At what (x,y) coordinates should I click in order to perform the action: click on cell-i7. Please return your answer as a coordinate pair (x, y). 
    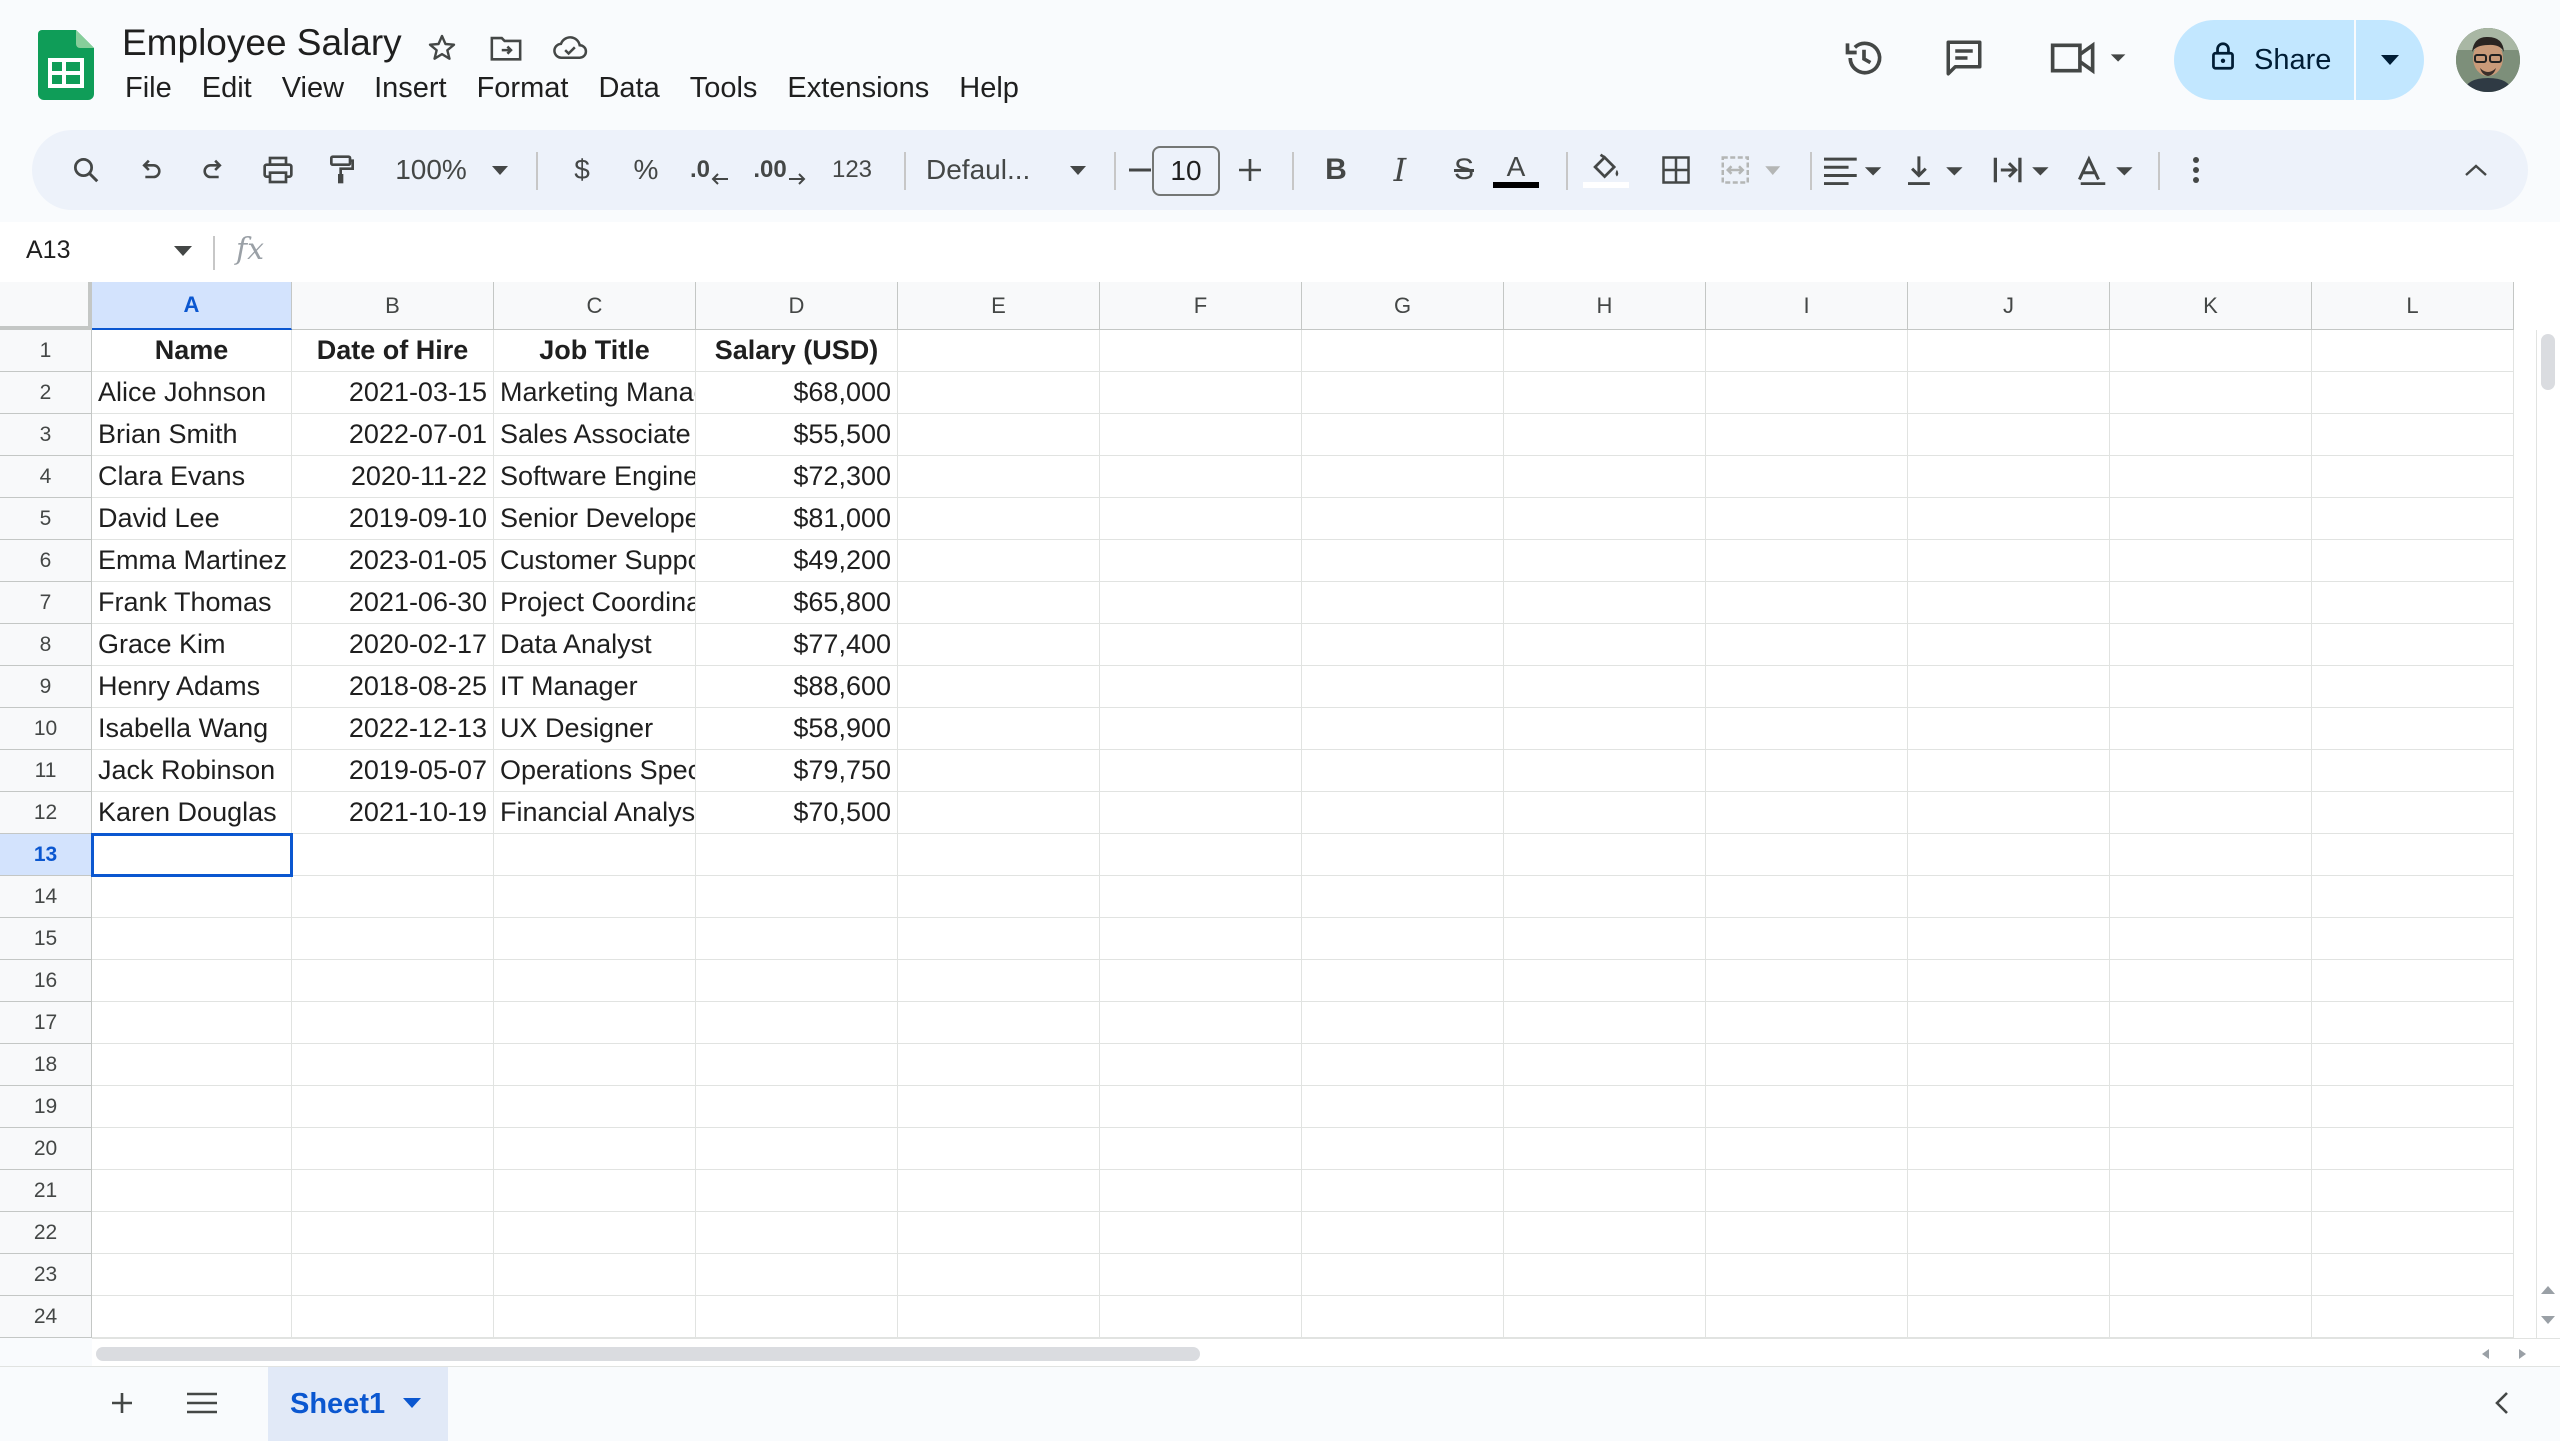
    Looking at the image, I should click on (1807, 603).